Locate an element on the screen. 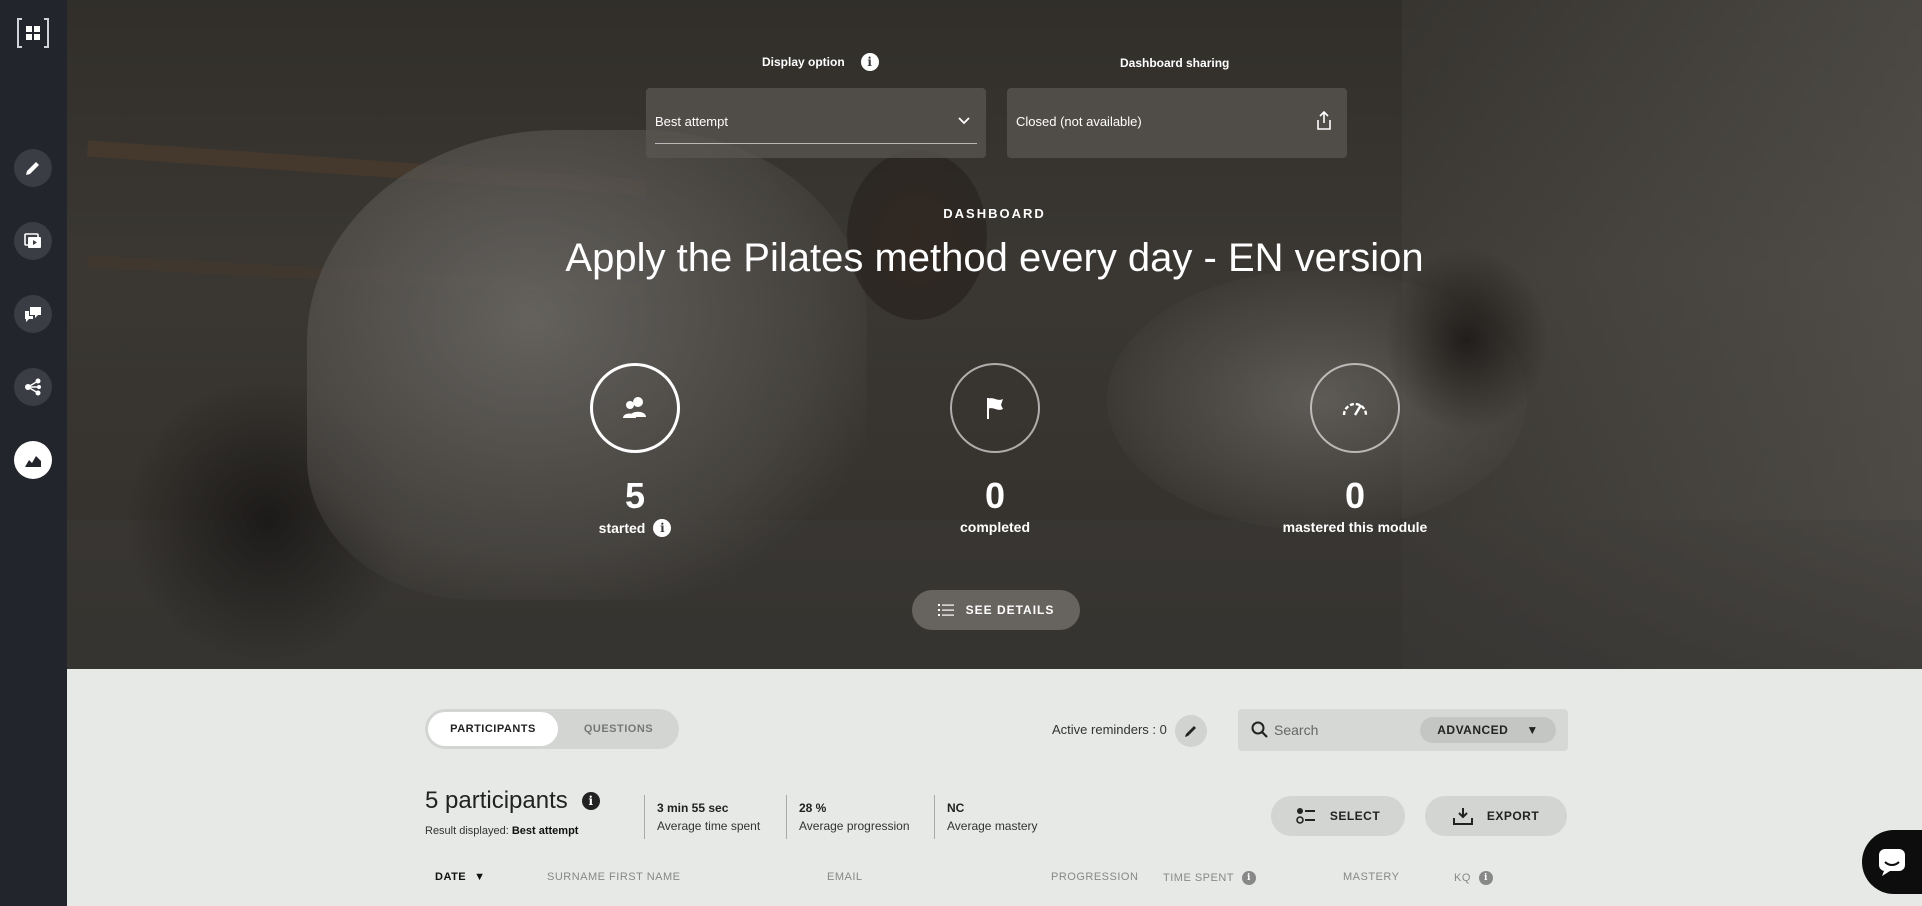 This screenshot has width=1922, height=906. chat-icon is located at coordinates (33, 314).